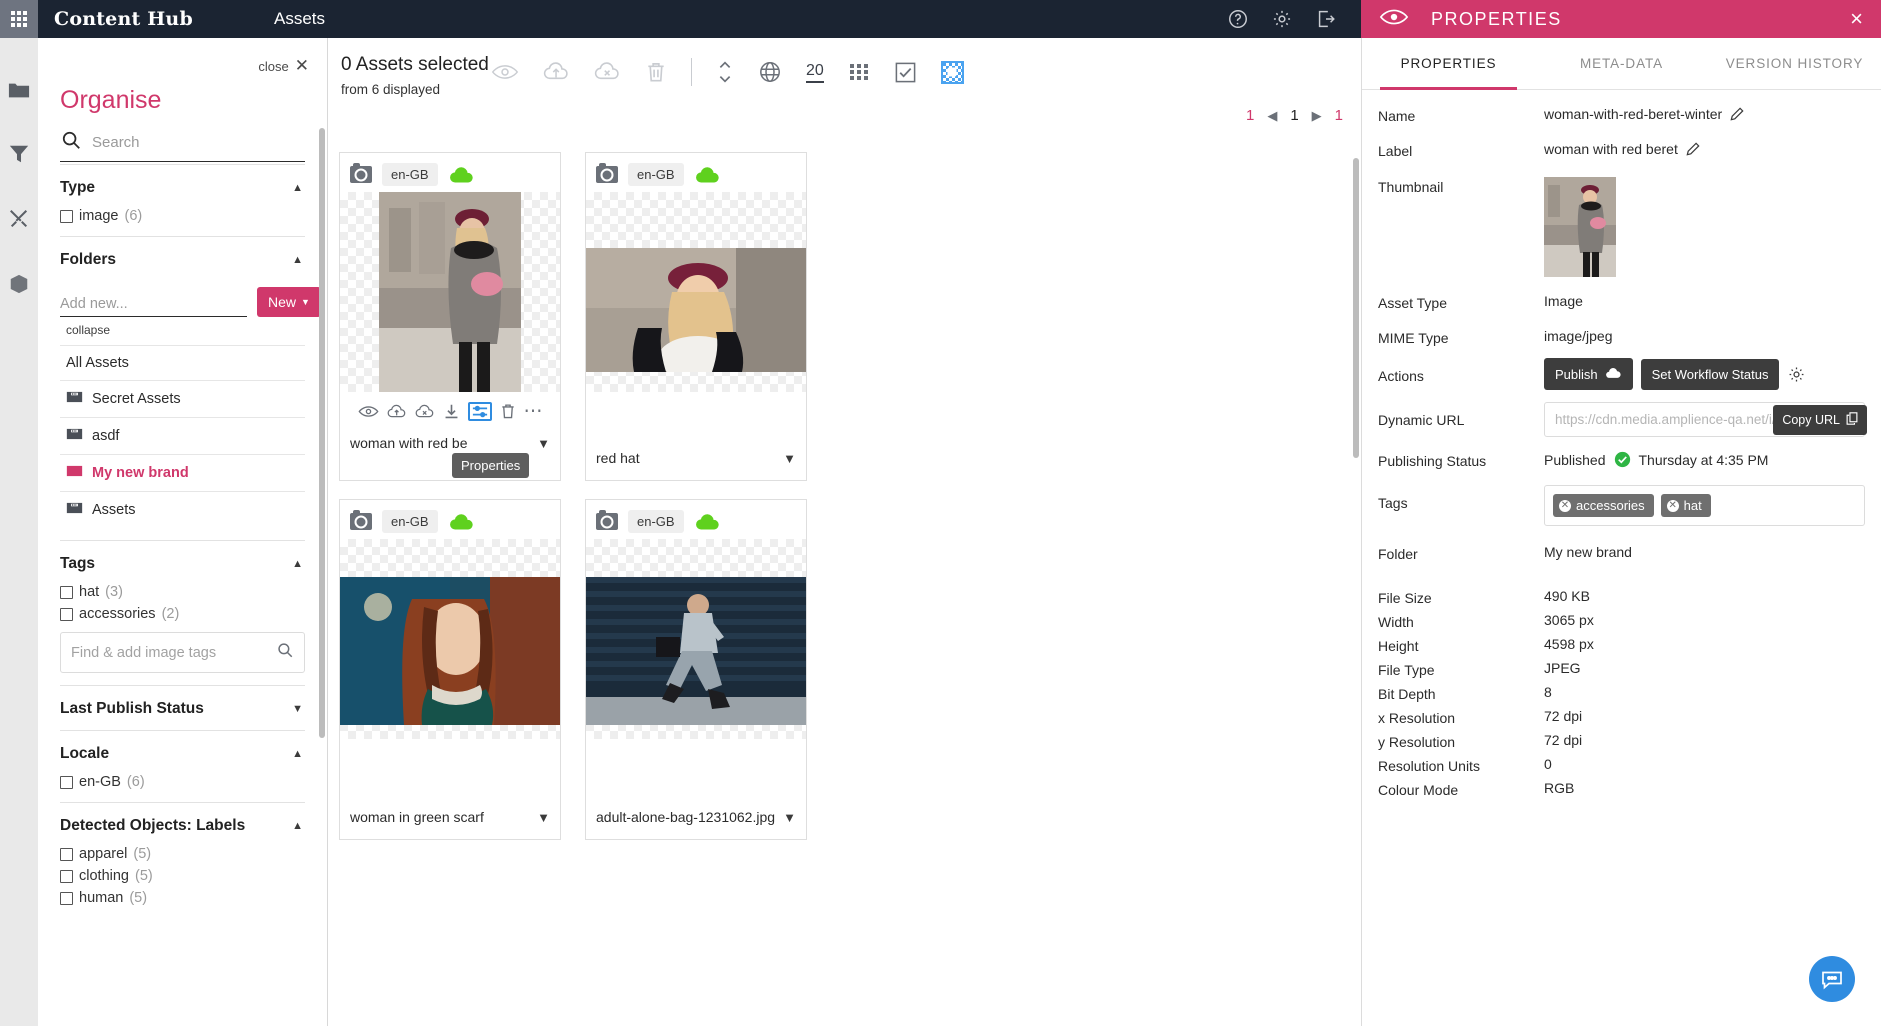  What do you see at coordinates (19, 156) in the screenshot?
I see `filter-icon` at bounding box center [19, 156].